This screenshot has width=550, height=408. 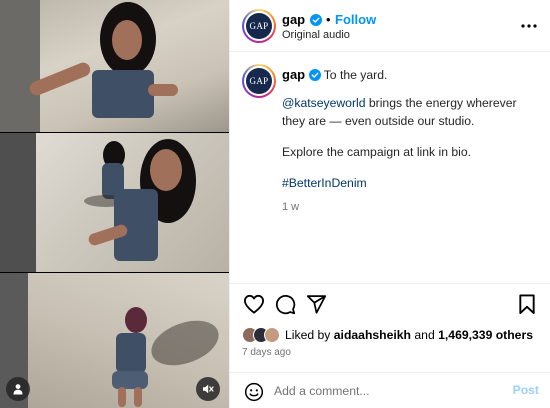 I want to click on caption-author-avatar: GAP, so click(x=259, y=81).